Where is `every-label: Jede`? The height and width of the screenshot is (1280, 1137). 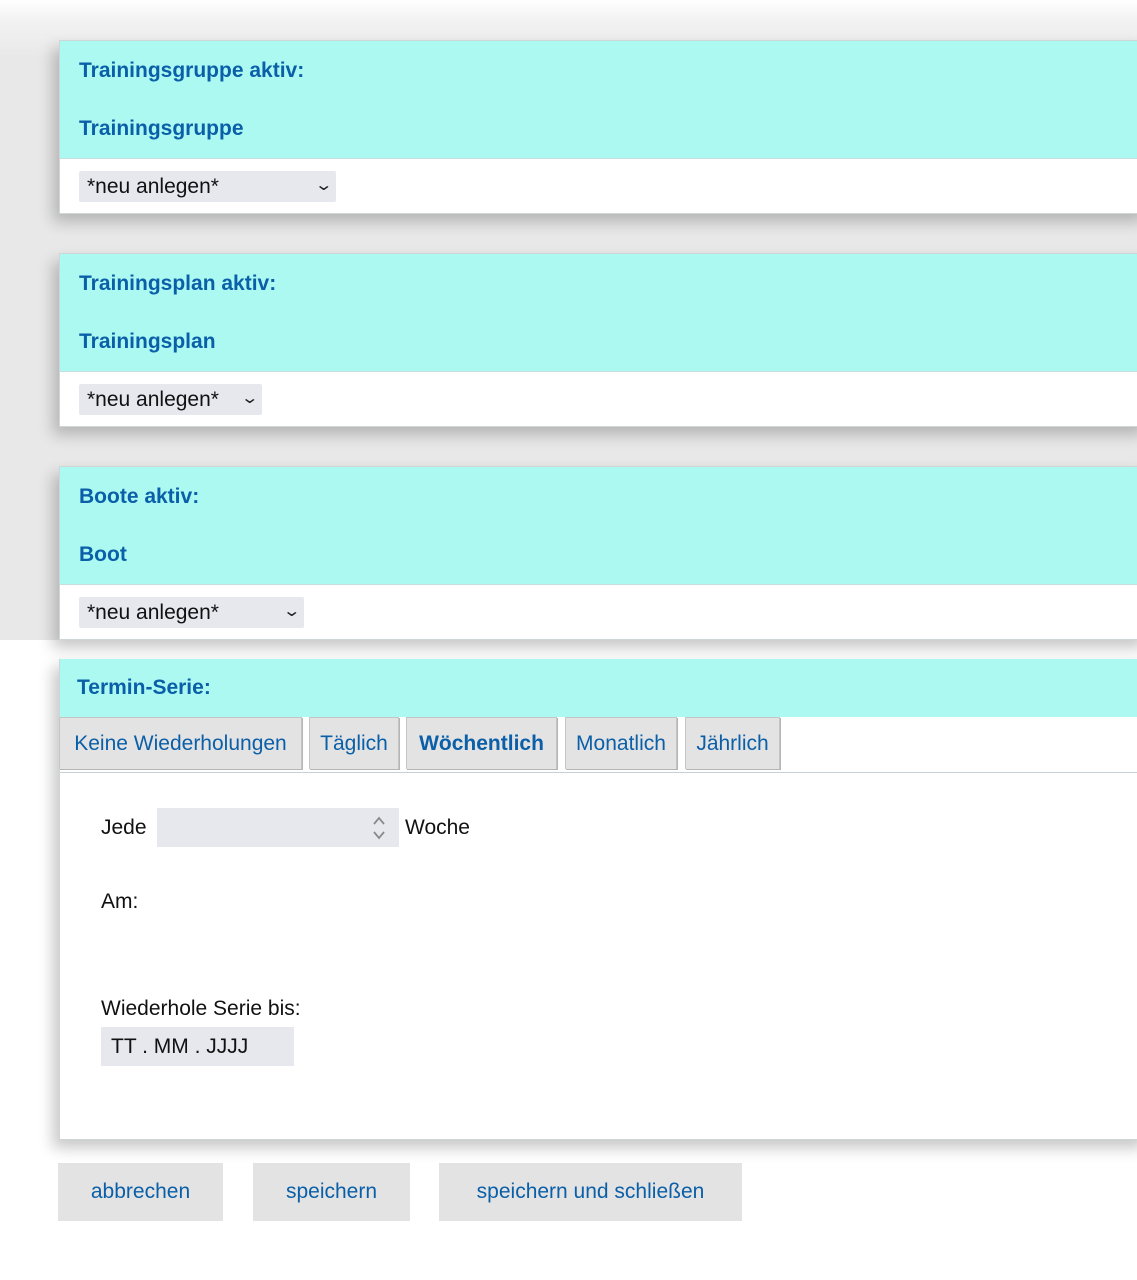
every-label: Jede is located at coordinates (124, 827).